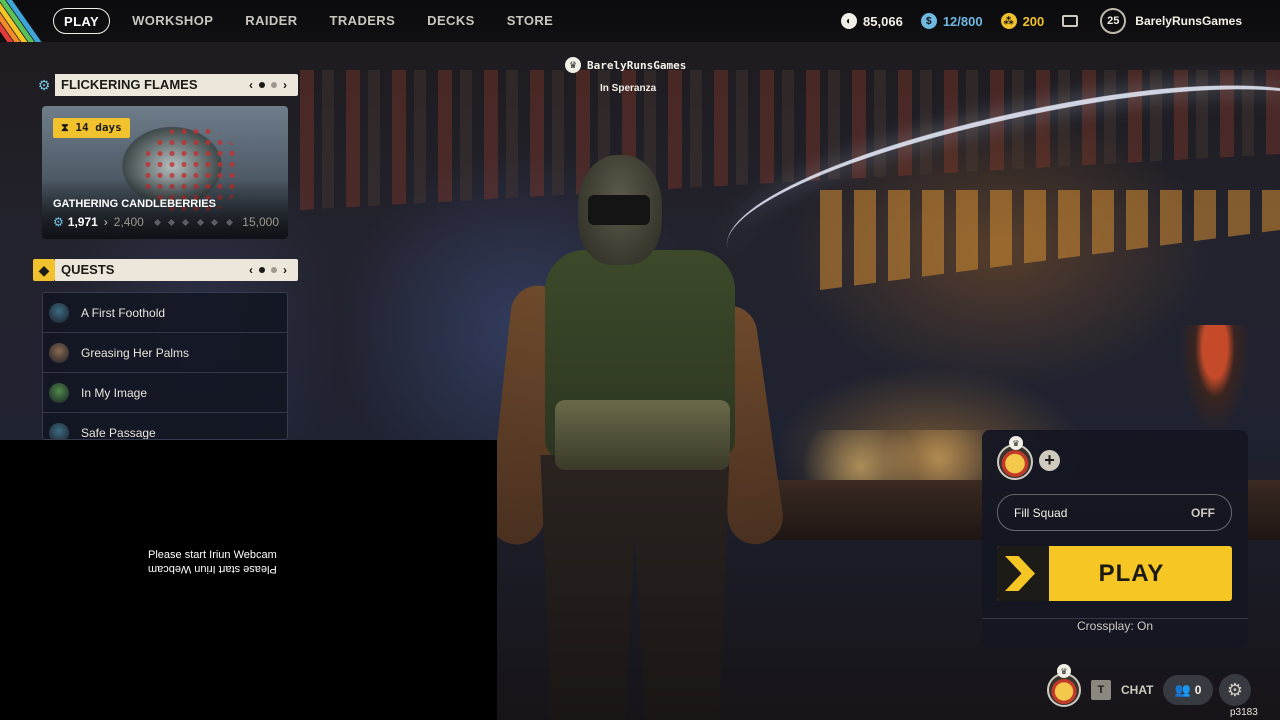  What do you see at coordinates (628, 88) in the screenshot?
I see `player-location: In Speranza` at bounding box center [628, 88].